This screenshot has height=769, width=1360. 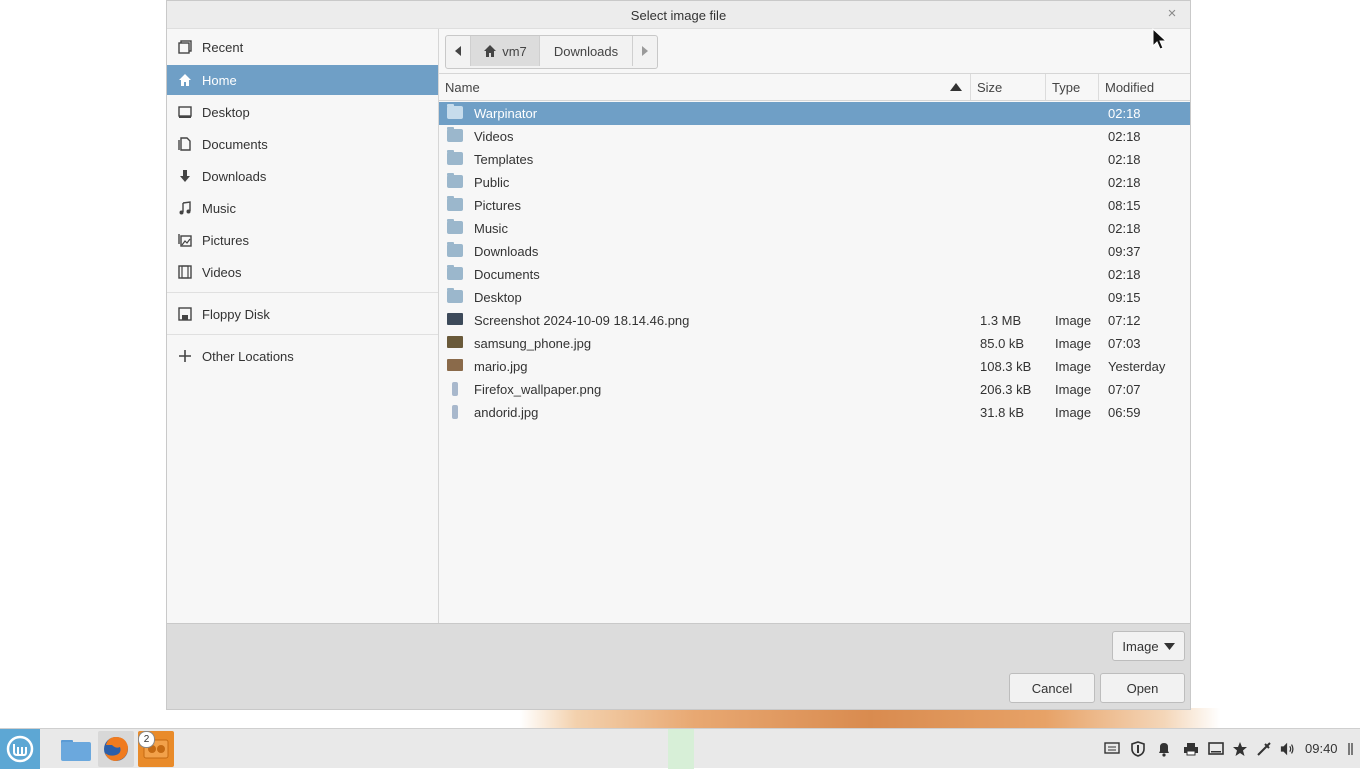 I want to click on sidebar-item-home: Home, so click(x=302, y=80).